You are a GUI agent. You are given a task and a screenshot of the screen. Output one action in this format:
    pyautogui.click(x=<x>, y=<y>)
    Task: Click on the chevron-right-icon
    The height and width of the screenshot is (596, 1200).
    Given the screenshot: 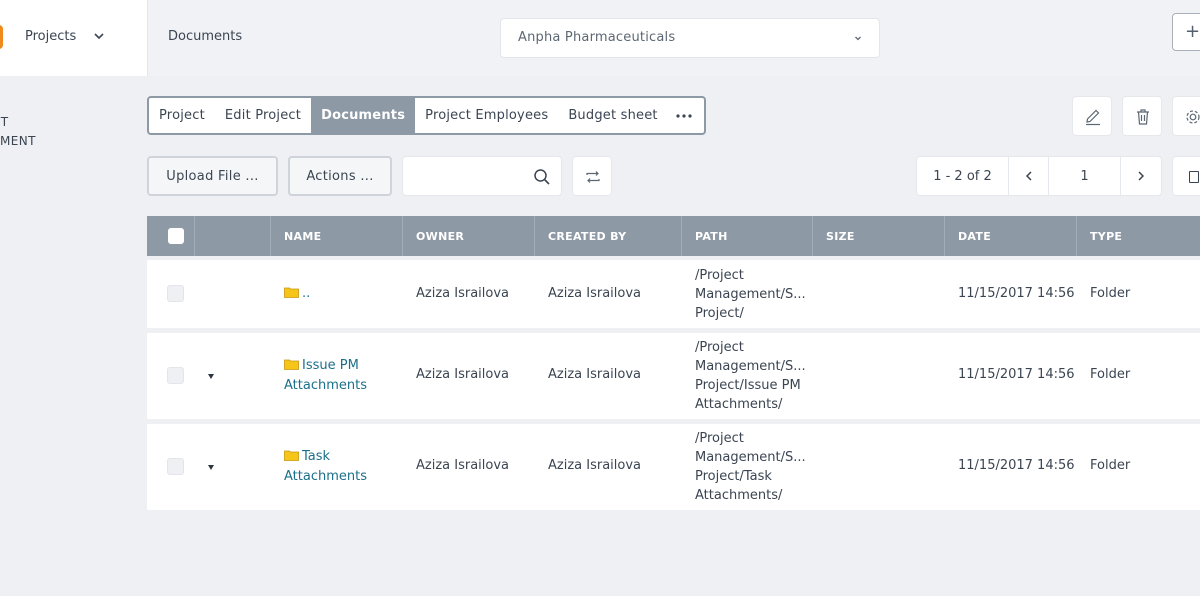 What is the action you would take?
    pyautogui.click(x=1141, y=176)
    